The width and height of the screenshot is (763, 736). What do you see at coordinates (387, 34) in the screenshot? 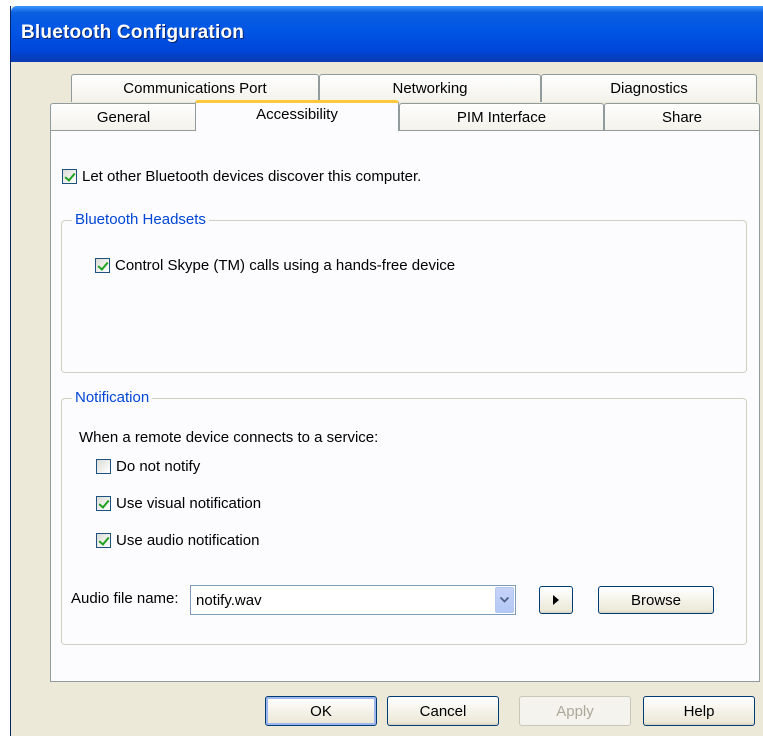
I see `title-bar: Bluetooth Configuration` at bounding box center [387, 34].